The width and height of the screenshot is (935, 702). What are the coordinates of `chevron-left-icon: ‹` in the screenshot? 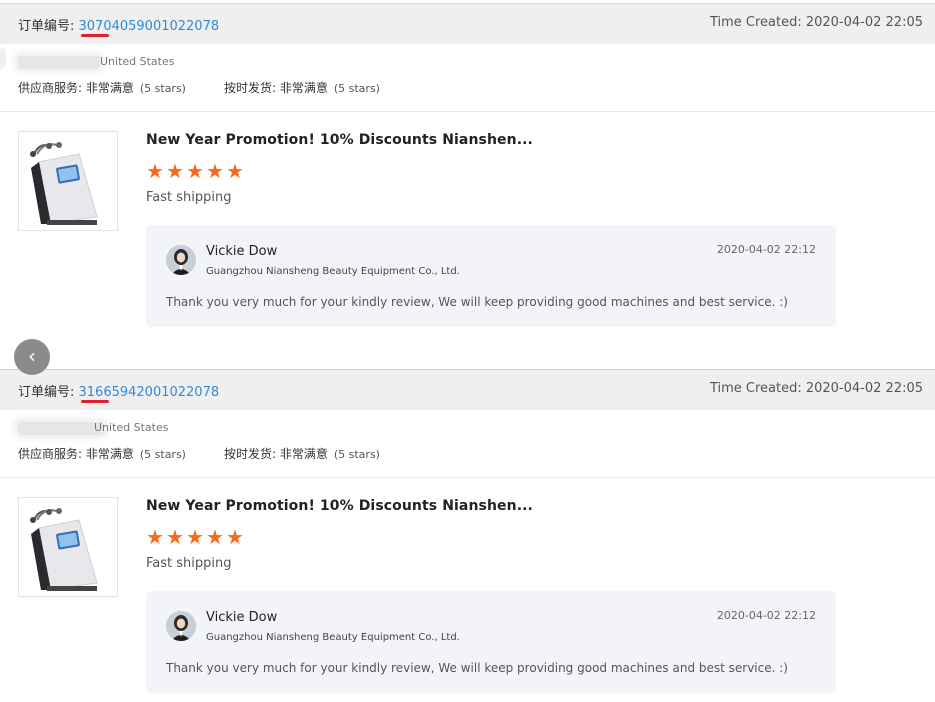 It's located at (32, 356).